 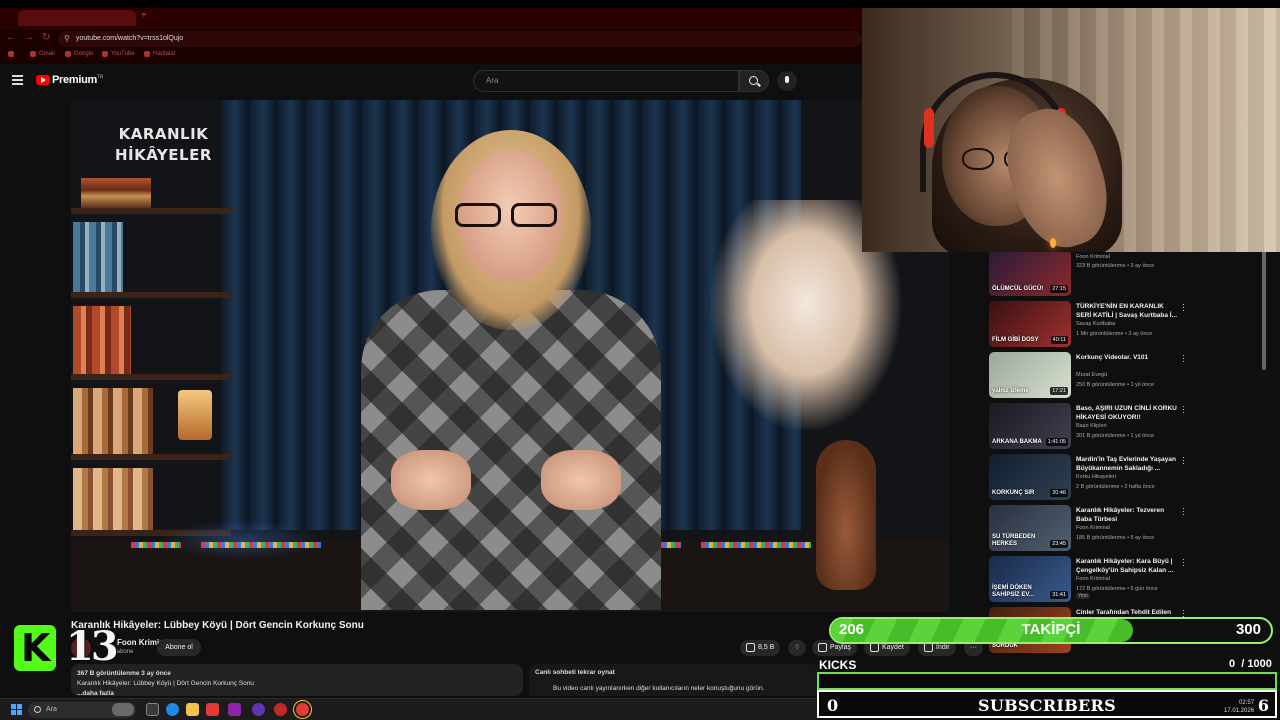 I want to click on bookmark-icon, so click(x=874, y=647).